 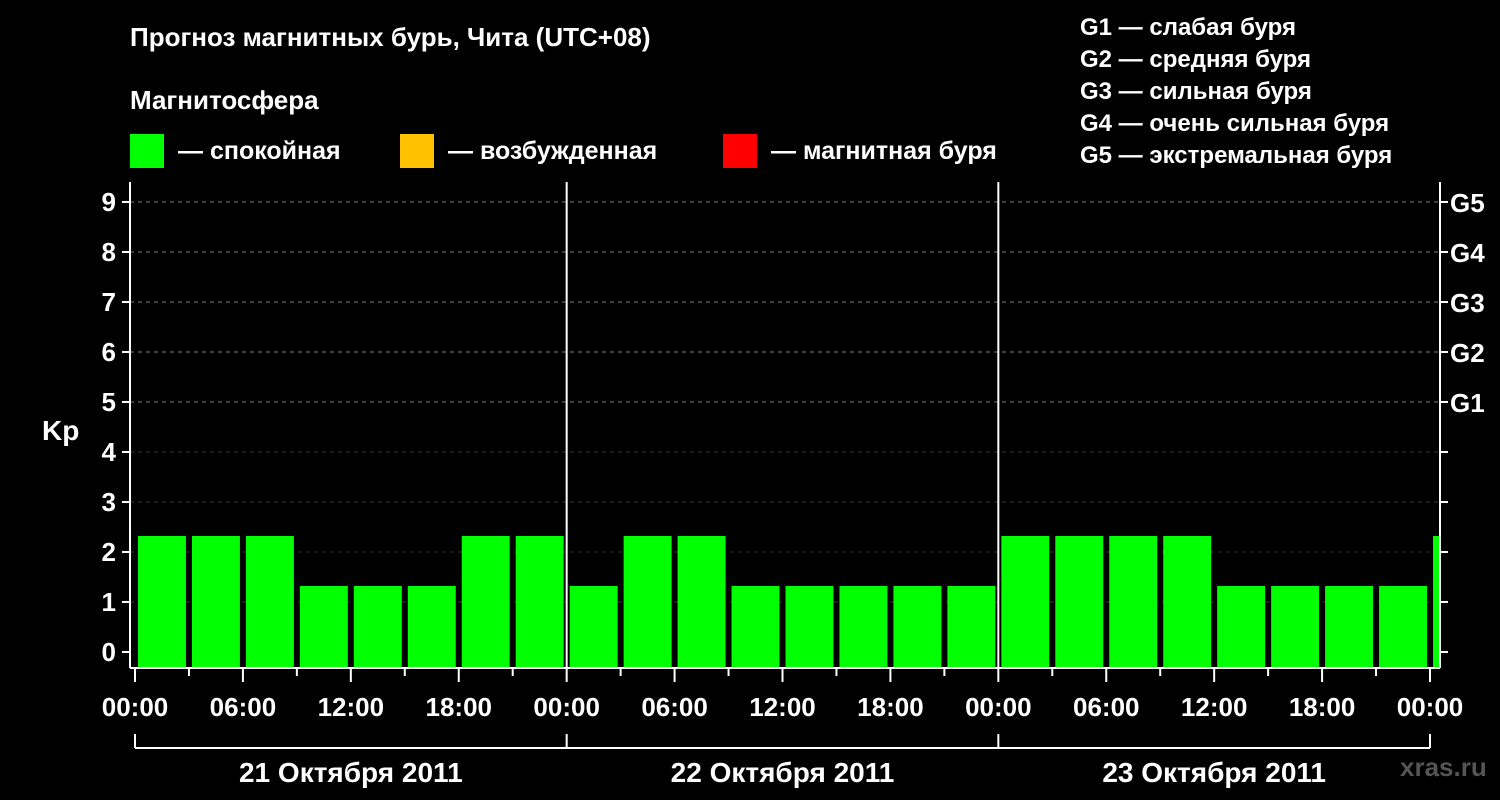 What do you see at coordinates (109, 452) in the screenshot?
I see `y-tick-label: 4` at bounding box center [109, 452].